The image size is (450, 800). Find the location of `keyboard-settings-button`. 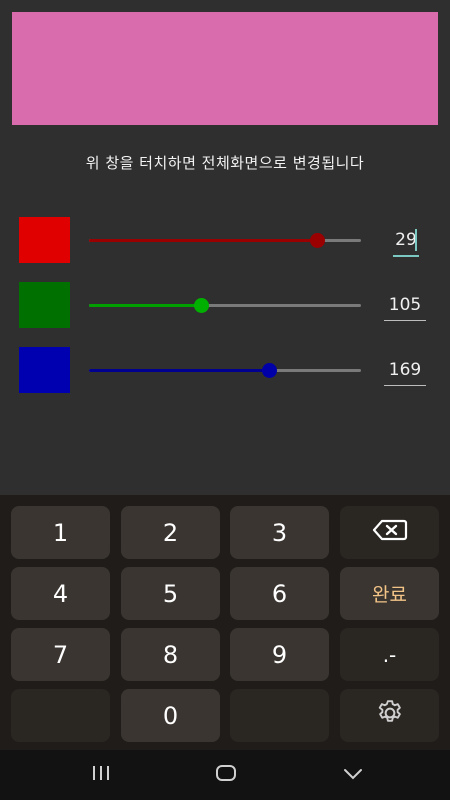

keyboard-settings-button is located at coordinates (389, 715).